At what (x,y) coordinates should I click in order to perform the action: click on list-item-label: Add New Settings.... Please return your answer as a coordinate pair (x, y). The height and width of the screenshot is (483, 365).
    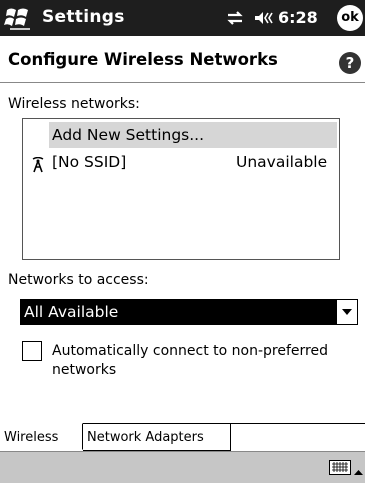
    Looking at the image, I should click on (128, 135).